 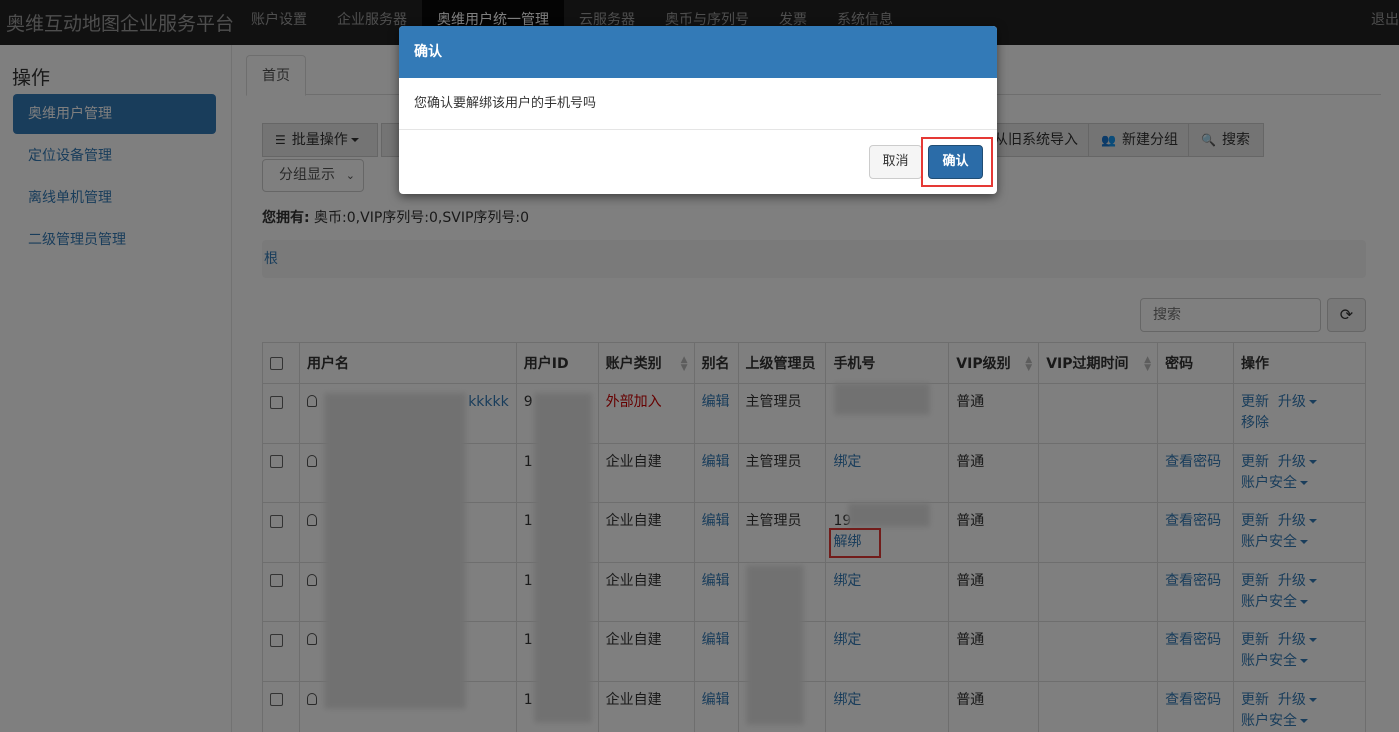 I want to click on dialog-title: 确认, so click(x=698, y=52).